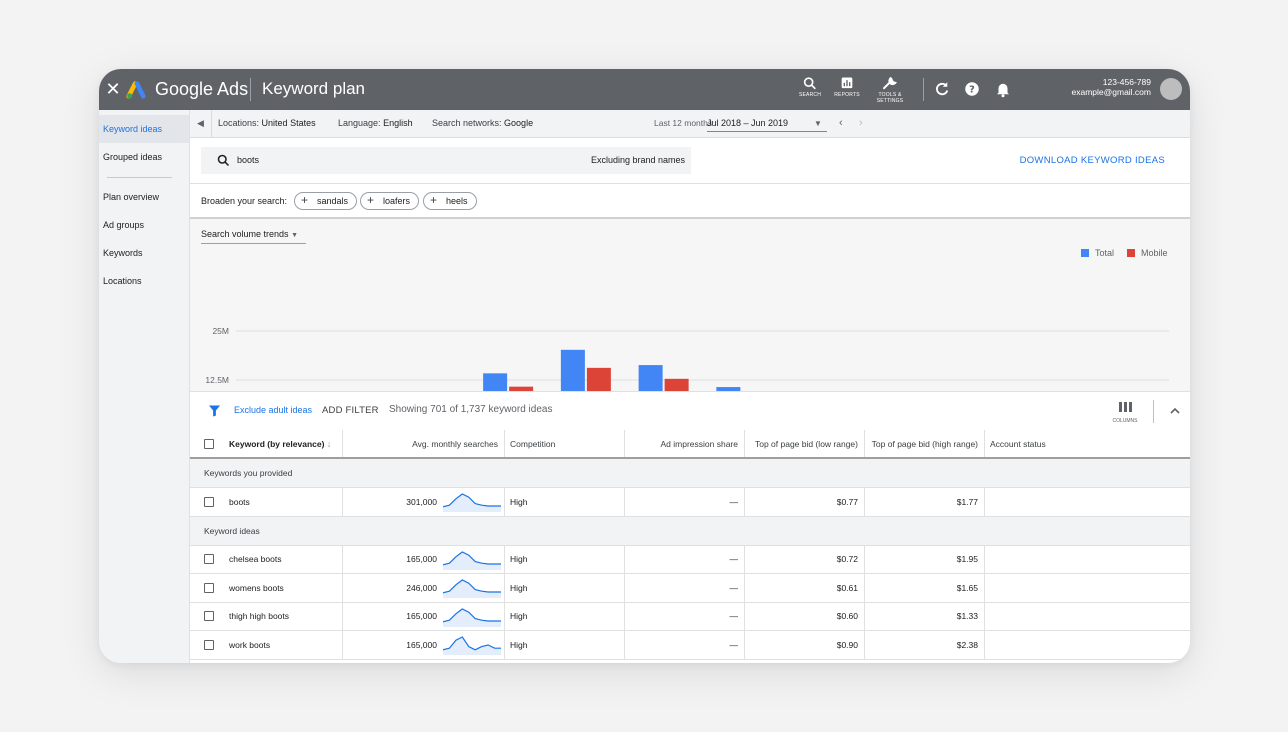 The image size is (1288, 732). I want to click on bid-low-value: $0.77, so click(847, 501).